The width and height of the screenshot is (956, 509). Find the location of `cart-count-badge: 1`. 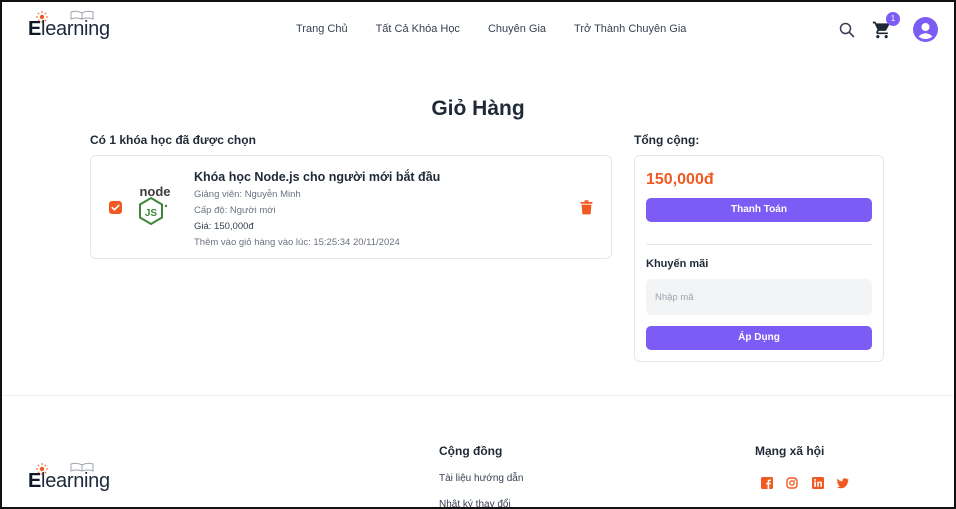

cart-count-badge: 1 is located at coordinates (893, 19).